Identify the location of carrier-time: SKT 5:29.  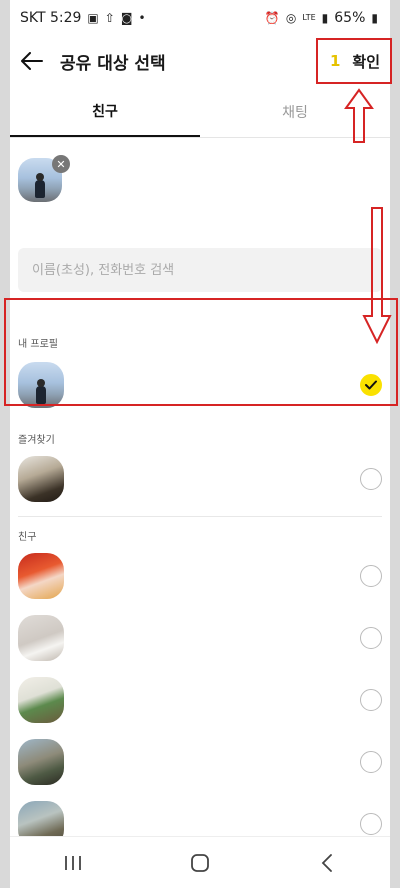
(51, 18).